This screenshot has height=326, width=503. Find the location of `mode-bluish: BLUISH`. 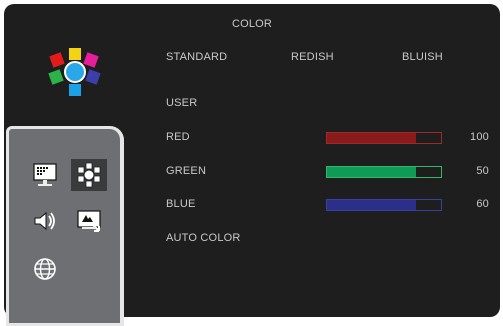

mode-bluish: BLUISH is located at coordinates (422, 57).